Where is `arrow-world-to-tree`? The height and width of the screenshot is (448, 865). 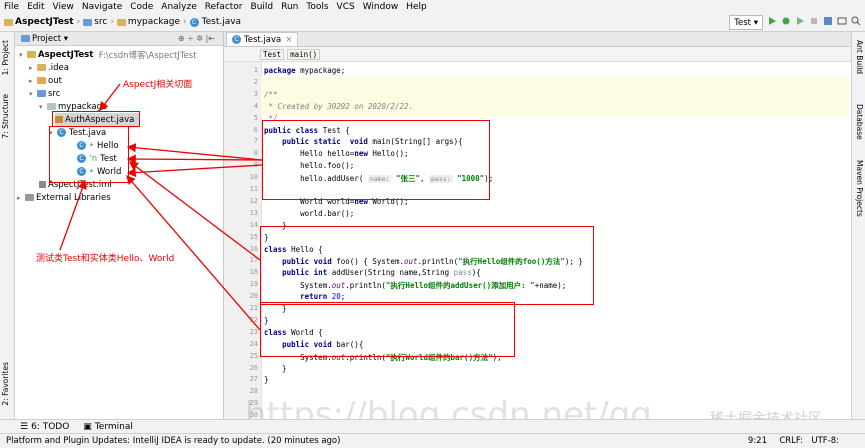 arrow-world-to-tree is located at coordinates (193, 253).